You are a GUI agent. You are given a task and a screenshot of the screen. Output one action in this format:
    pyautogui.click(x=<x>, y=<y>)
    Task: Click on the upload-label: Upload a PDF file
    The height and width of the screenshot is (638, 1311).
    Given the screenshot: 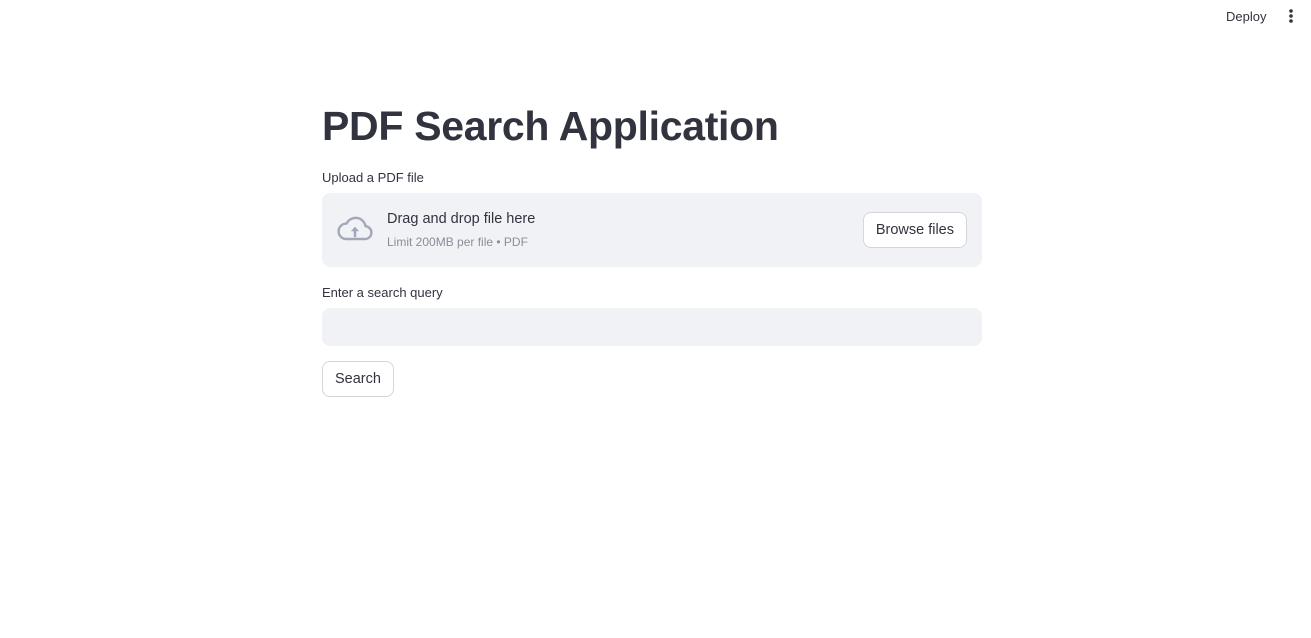 What is the action you would take?
    pyautogui.click(x=373, y=177)
    